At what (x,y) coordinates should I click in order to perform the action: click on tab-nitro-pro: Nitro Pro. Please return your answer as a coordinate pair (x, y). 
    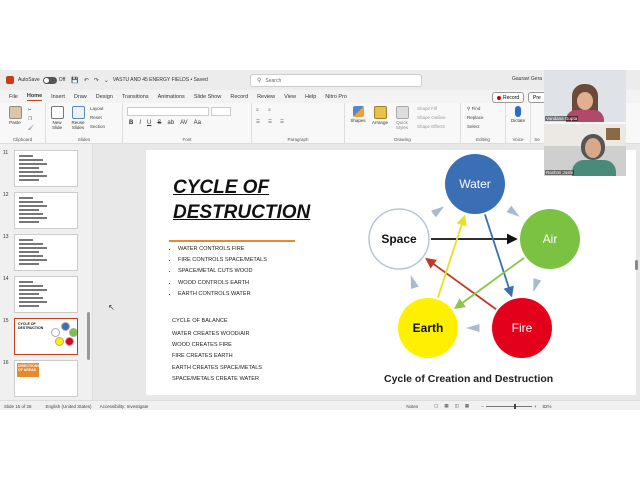
    Looking at the image, I should click on (336, 97).